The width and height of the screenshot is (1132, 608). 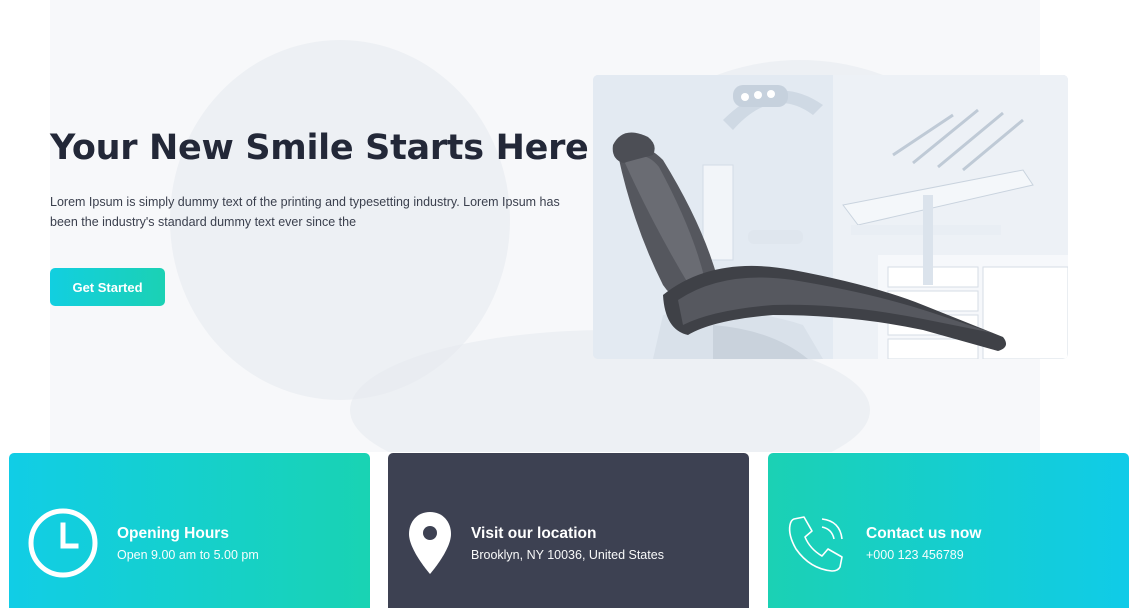 What do you see at coordinates (567, 555) in the screenshot?
I see `location-address: Brooklyn, NY 10036, United States` at bounding box center [567, 555].